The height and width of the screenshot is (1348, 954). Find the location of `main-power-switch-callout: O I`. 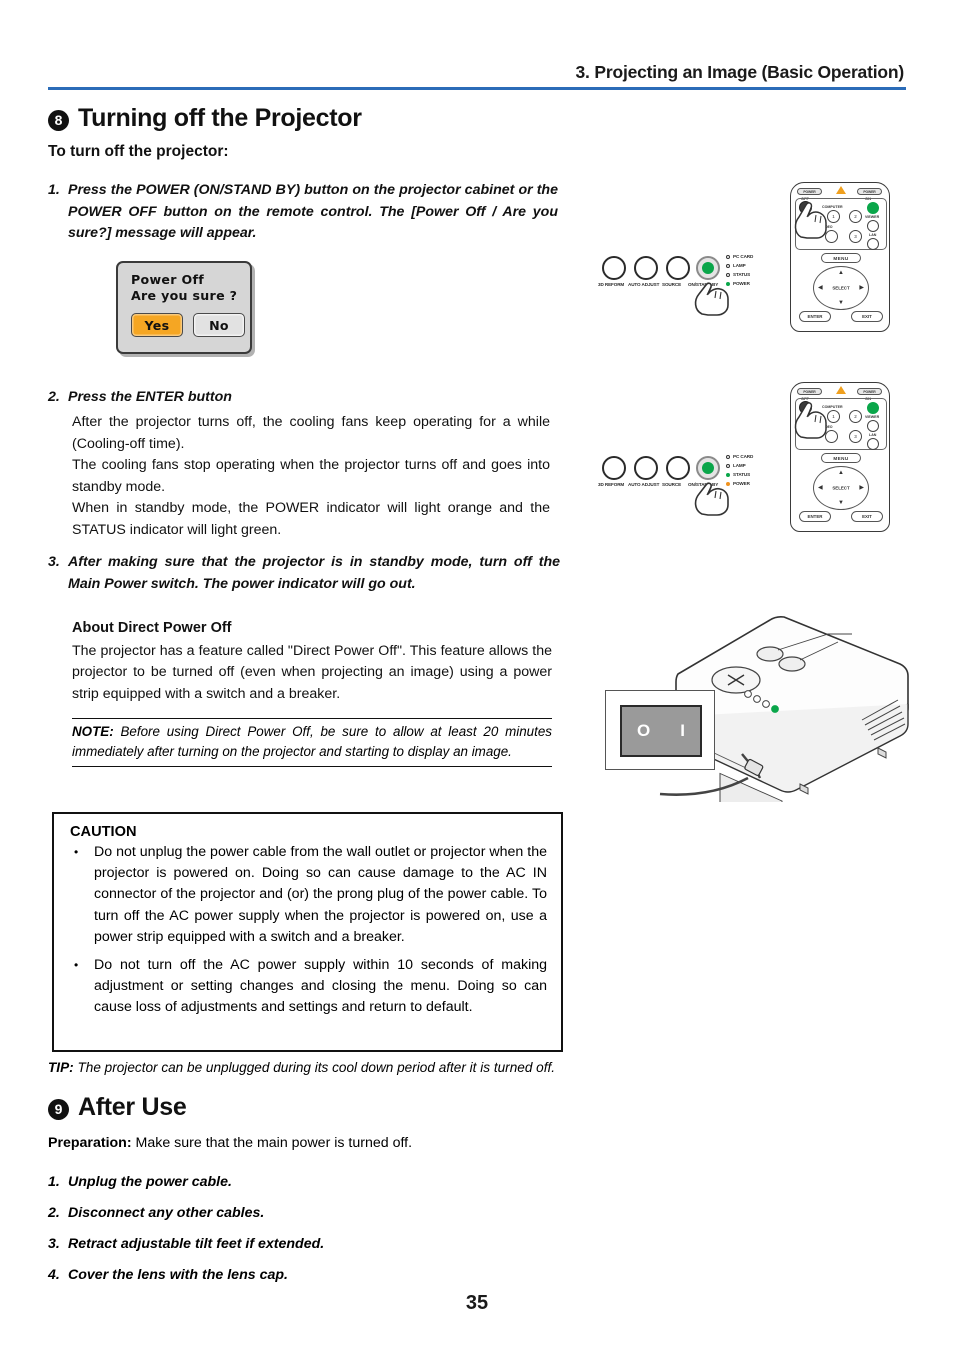

main-power-switch-callout: O I is located at coordinates (660, 730).